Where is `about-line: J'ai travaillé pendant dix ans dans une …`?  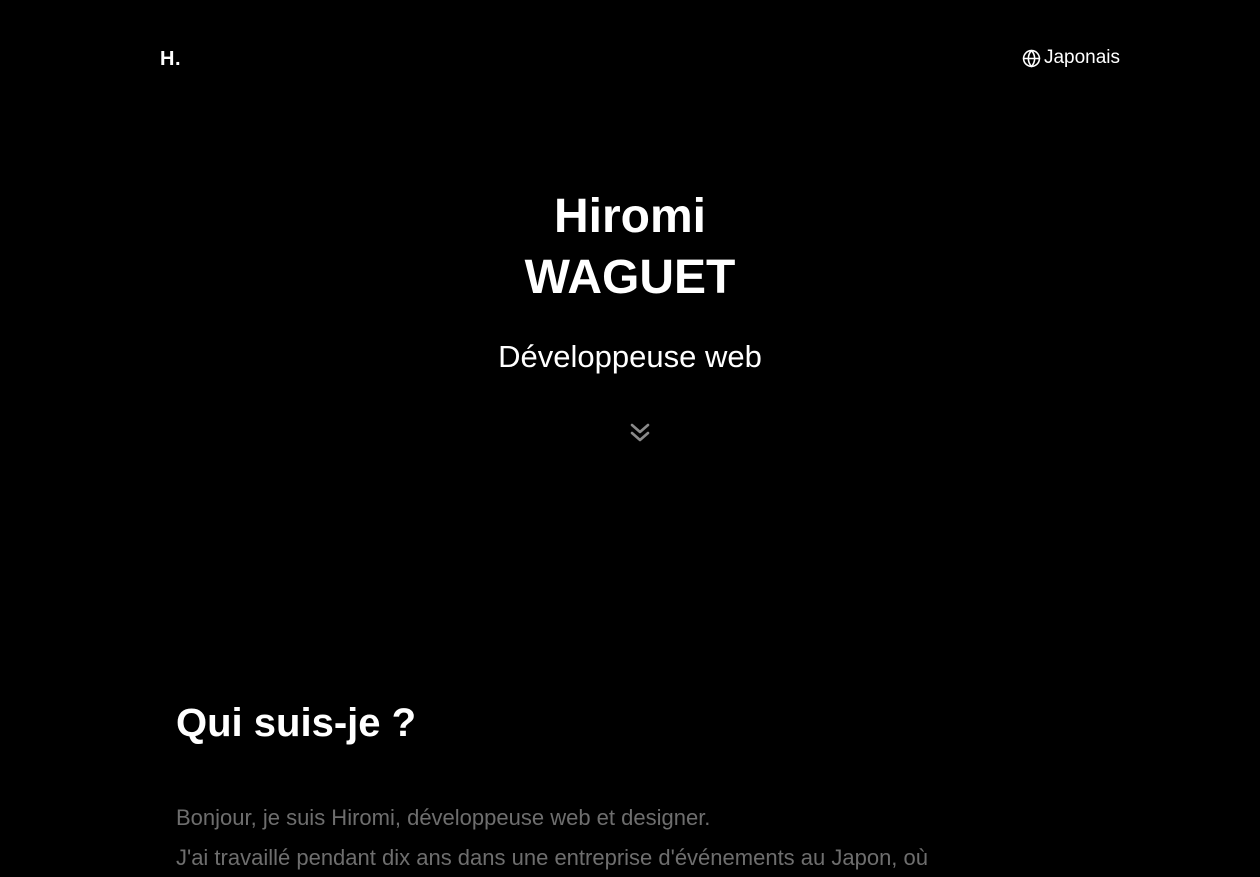
about-line: J'ai travaillé pendant dix ans dans une … is located at coordinates (552, 857).